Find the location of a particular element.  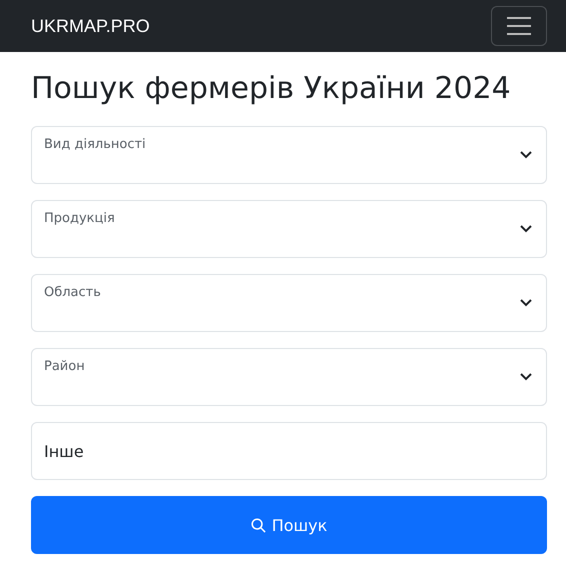

field-label: Продукція is located at coordinates (79, 219).